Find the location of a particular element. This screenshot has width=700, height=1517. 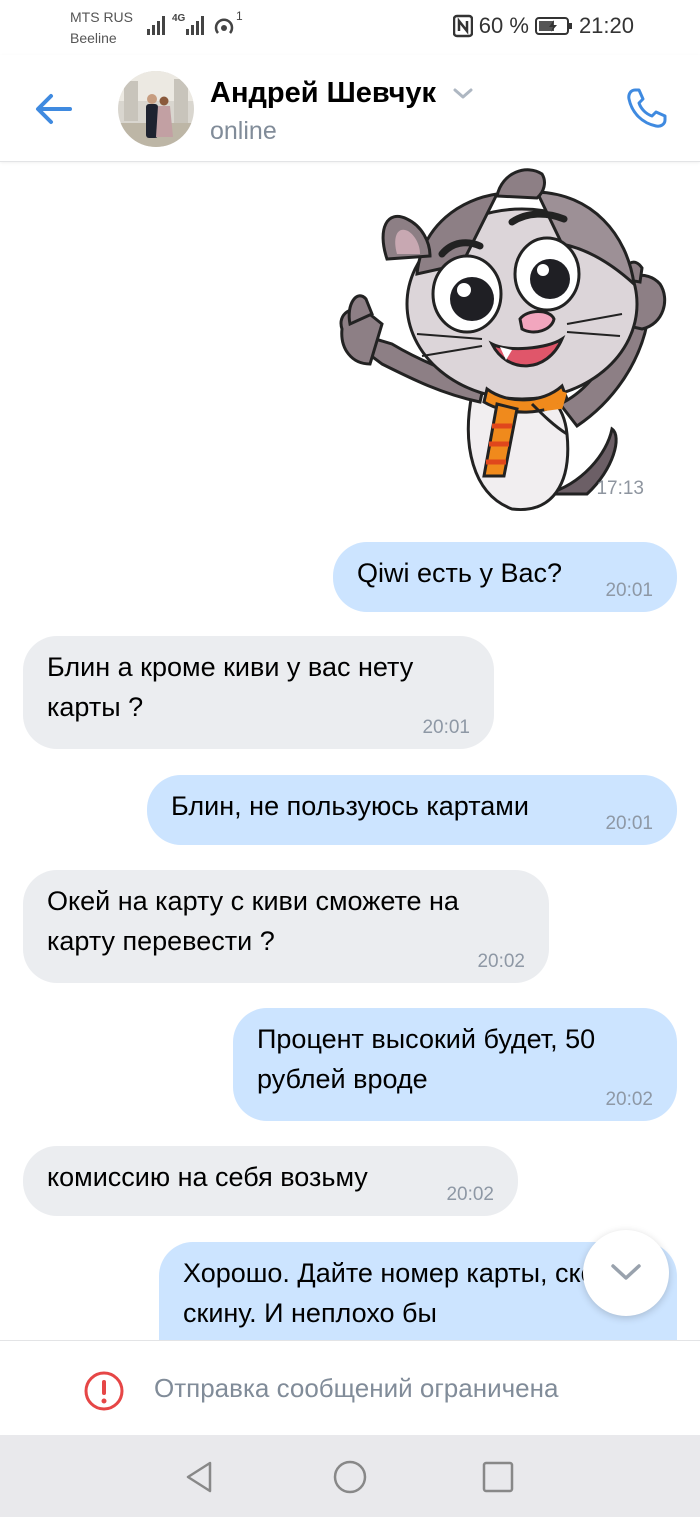

hotspot-count: 1 is located at coordinates (239, 16).